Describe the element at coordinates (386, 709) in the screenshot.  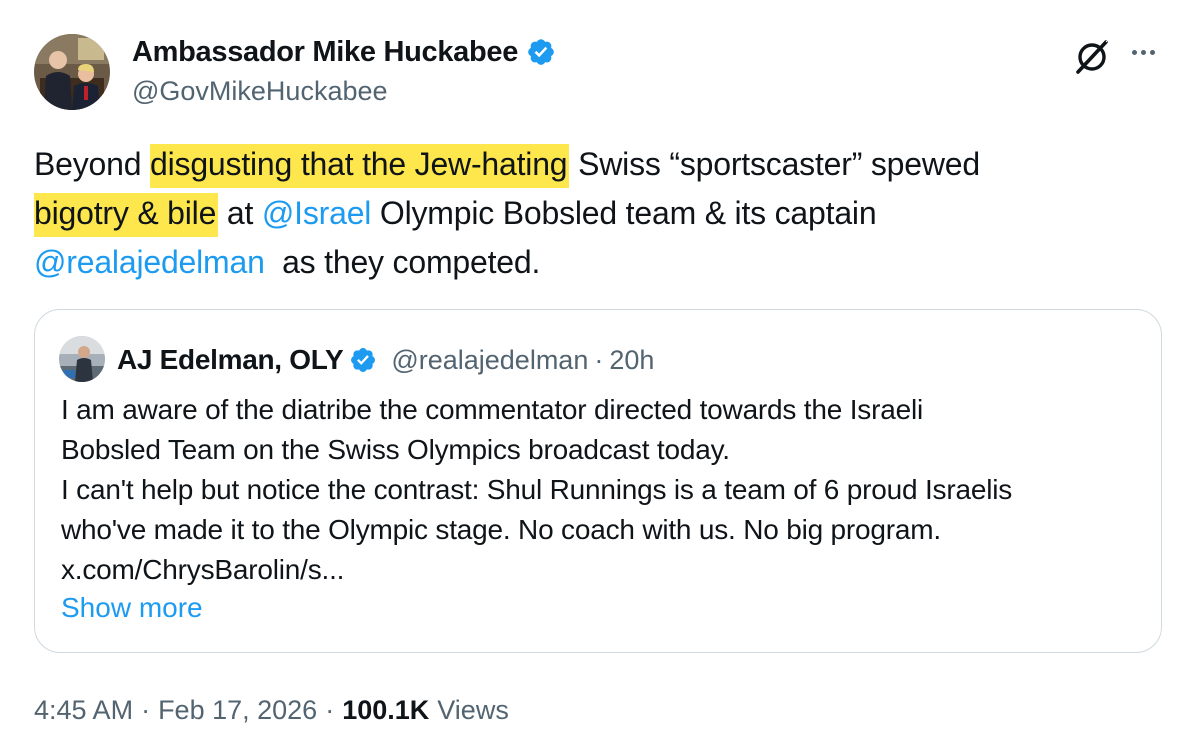
I see `views-count: 100.1K` at that location.